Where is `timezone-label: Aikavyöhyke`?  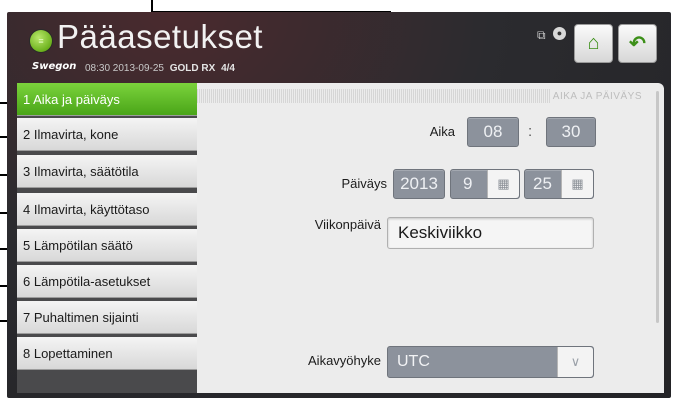
timezone-label: Aikavyöhyke is located at coordinates (344, 360).